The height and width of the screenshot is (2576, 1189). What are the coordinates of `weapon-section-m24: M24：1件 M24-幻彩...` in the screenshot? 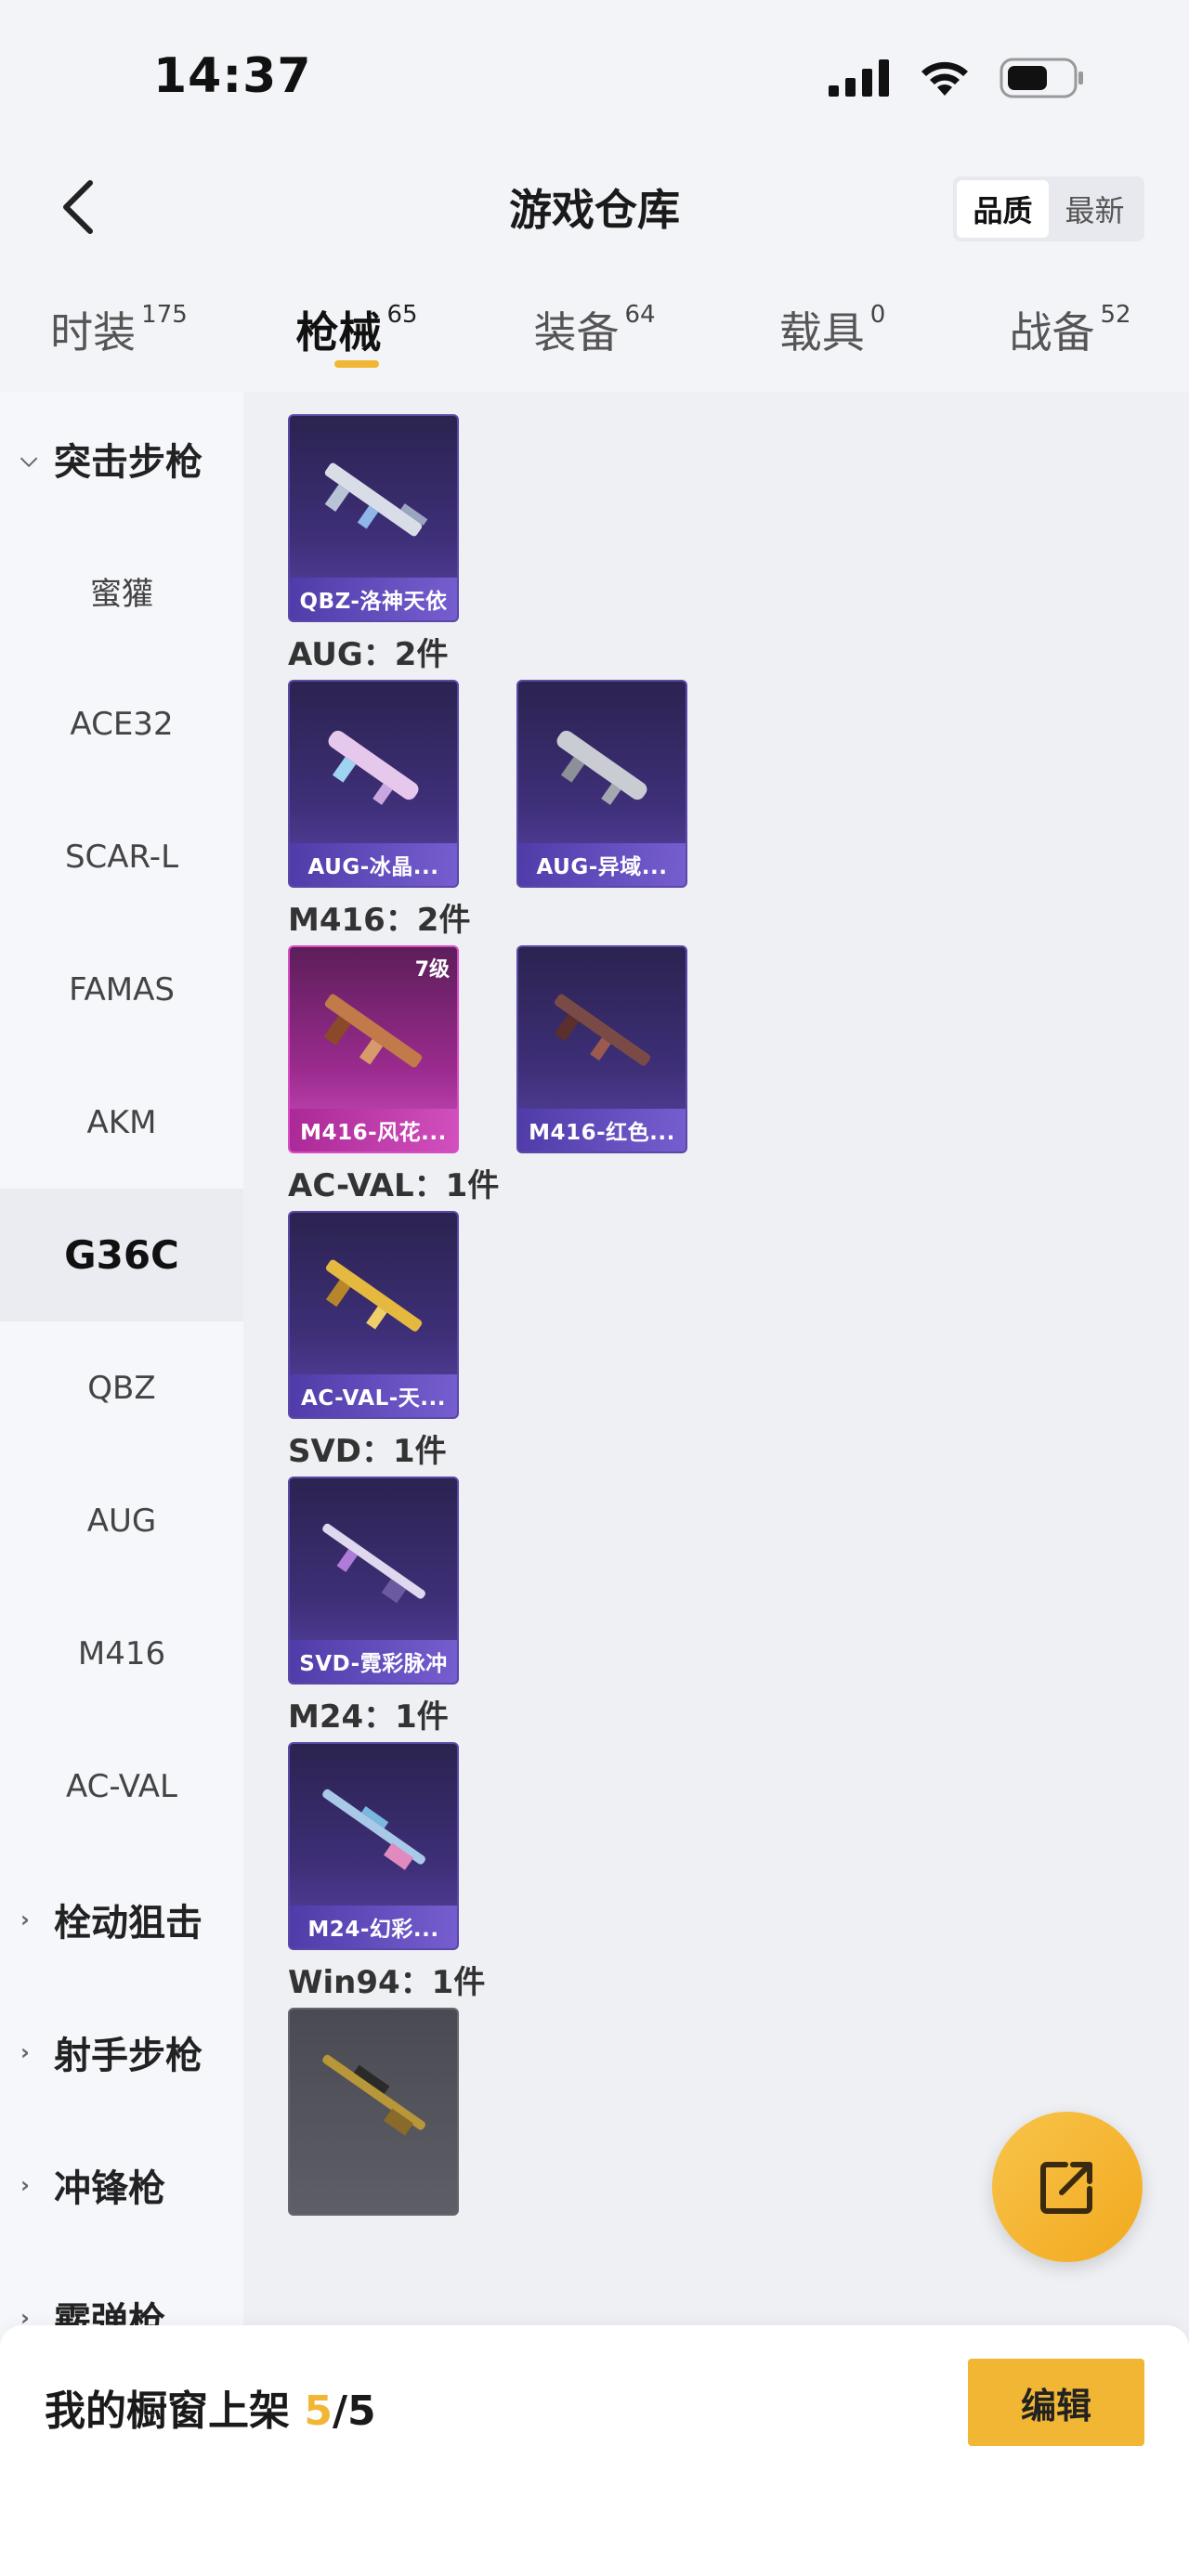 It's located at (716, 1818).